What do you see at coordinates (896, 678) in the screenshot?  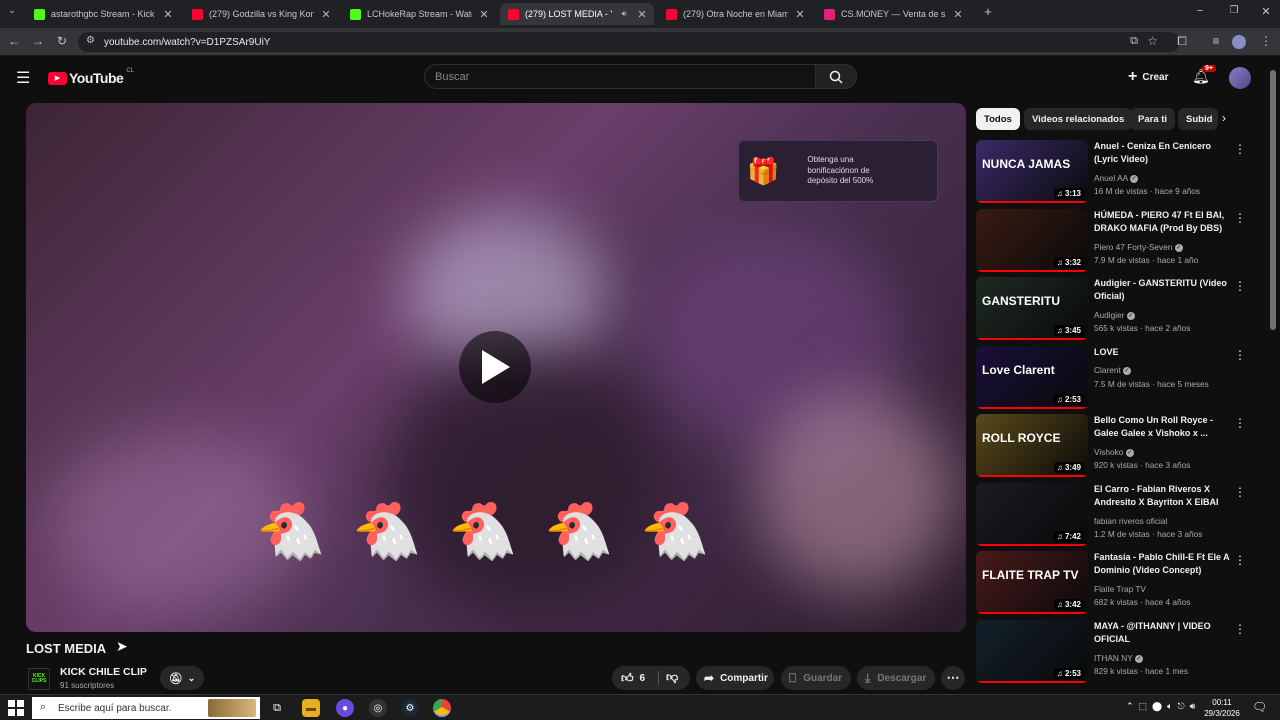 I see `download-button: ⤓ Descargar` at bounding box center [896, 678].